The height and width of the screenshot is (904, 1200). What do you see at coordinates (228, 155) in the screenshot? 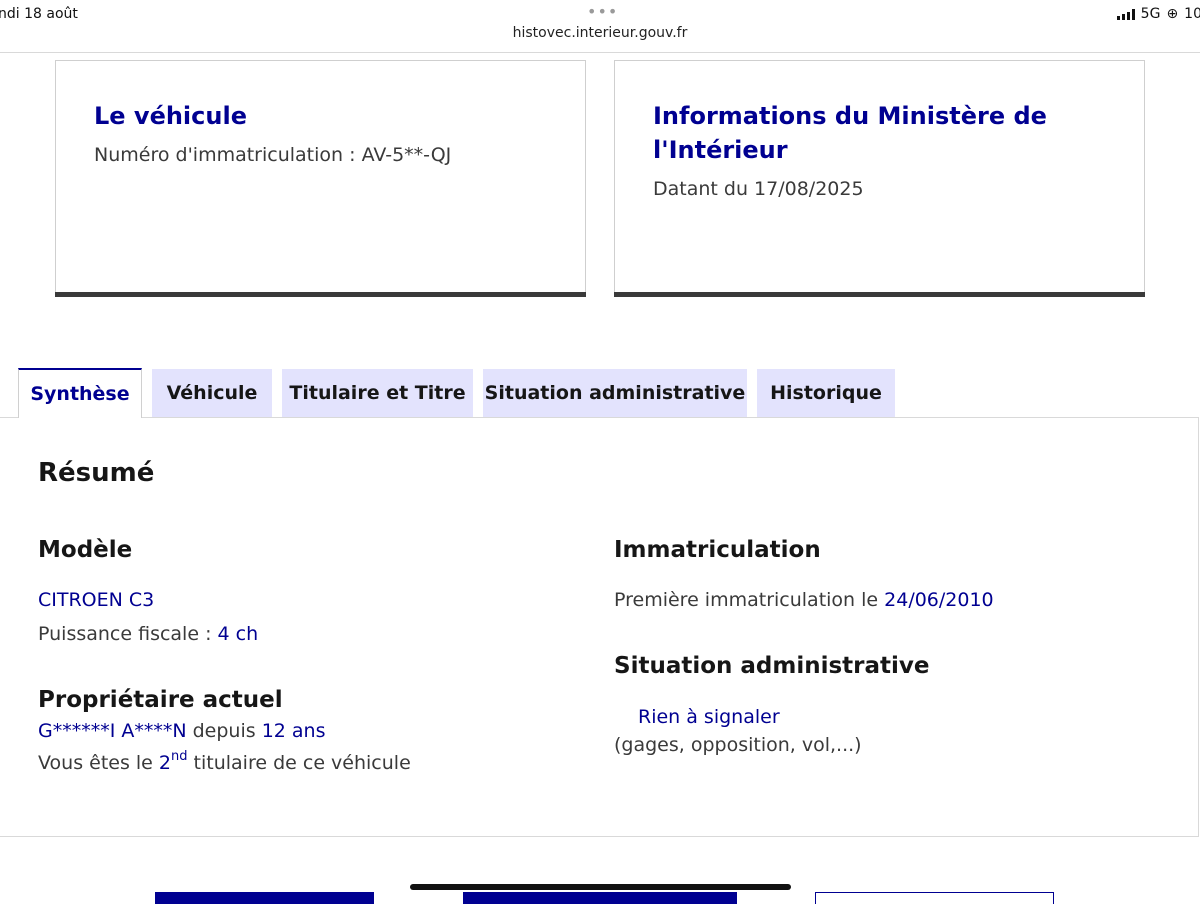
I see `plate-label: Numéro d'immatriculation :` at bounding box center [228, 155].